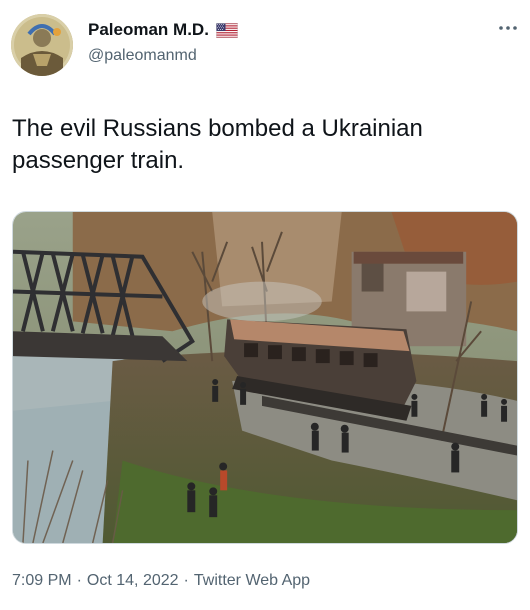 The height and width of the screenshot is (610, 530). I want to click on avatar-image, so click(42, 45).